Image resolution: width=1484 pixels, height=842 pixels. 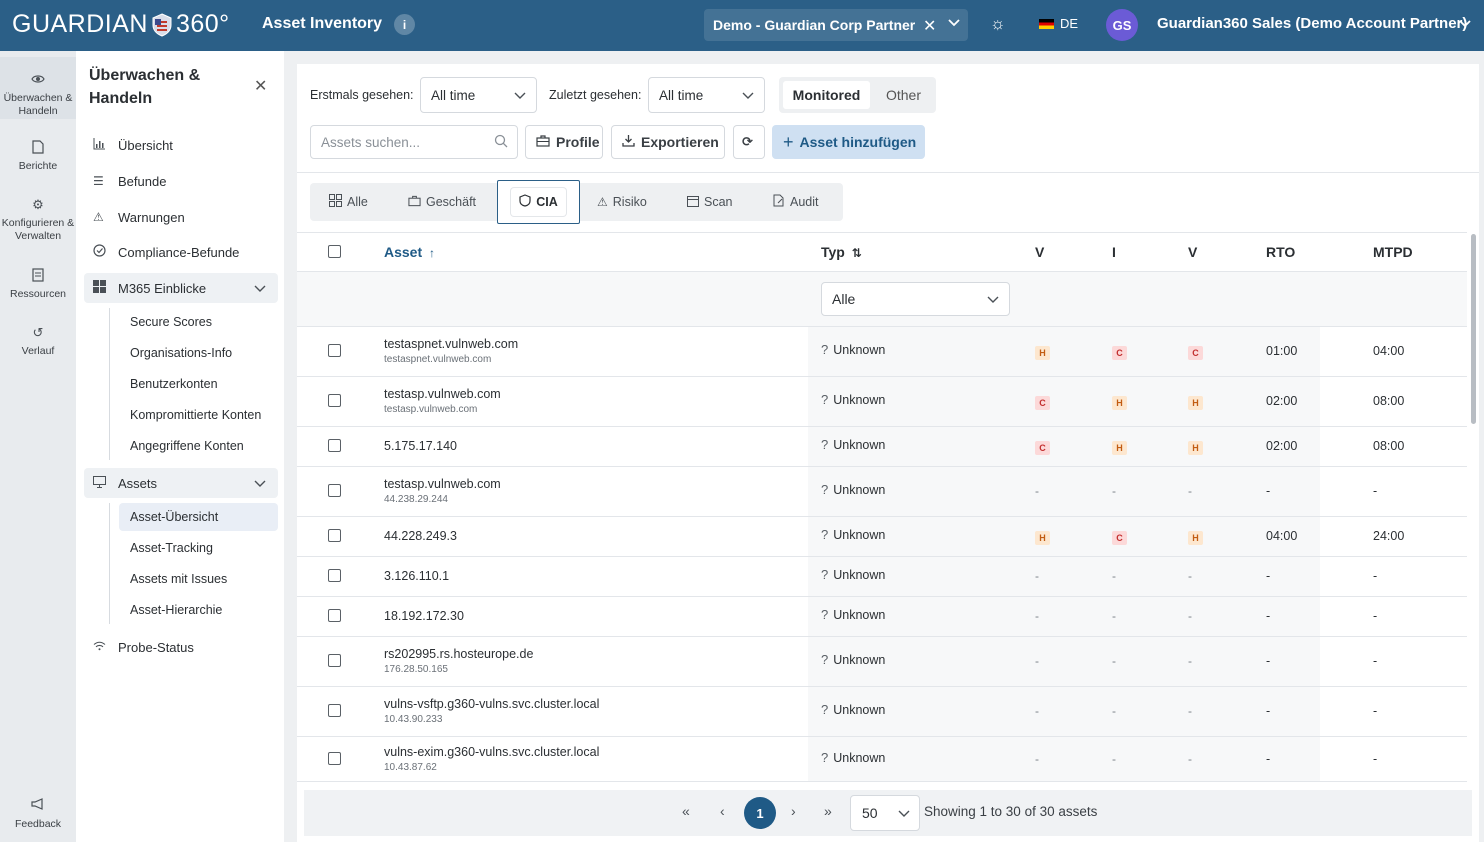 What do you see at coordinates (882, 617) in the screenshot?
I see `table-row: 18.192.172.30? Unknown - - - - -` at bounding box center [882, 617].